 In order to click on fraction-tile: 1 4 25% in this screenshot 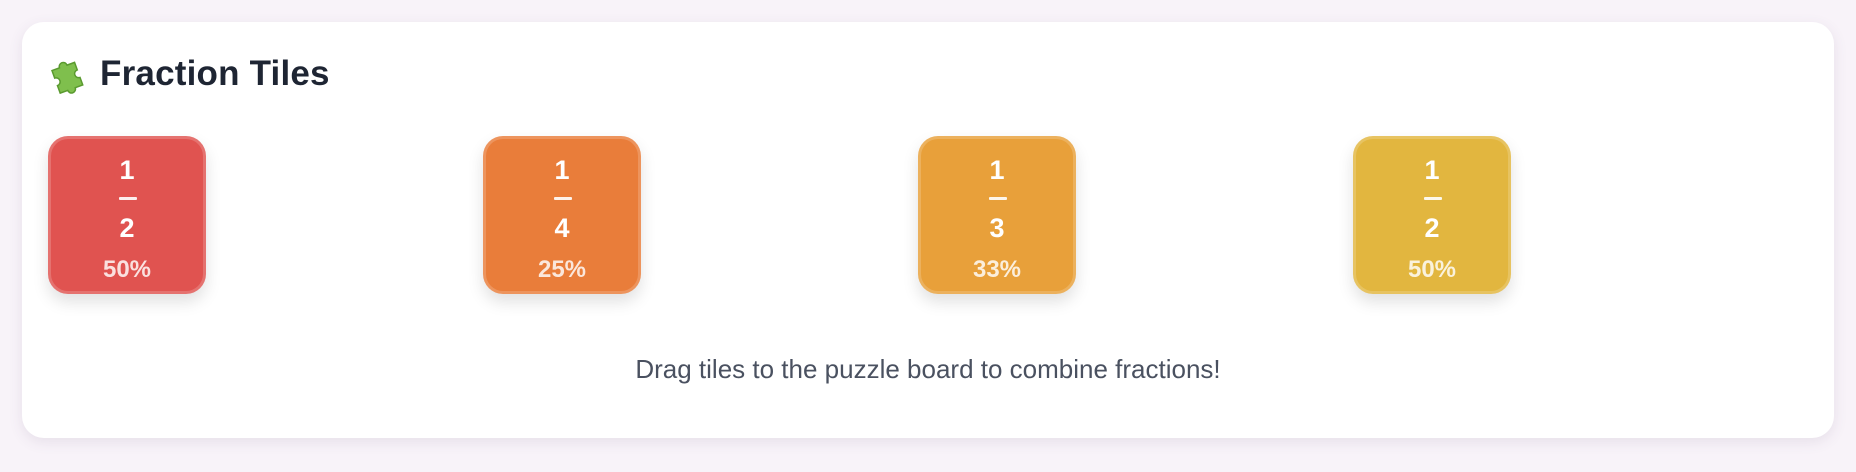, I will do `click(562, 215)`.